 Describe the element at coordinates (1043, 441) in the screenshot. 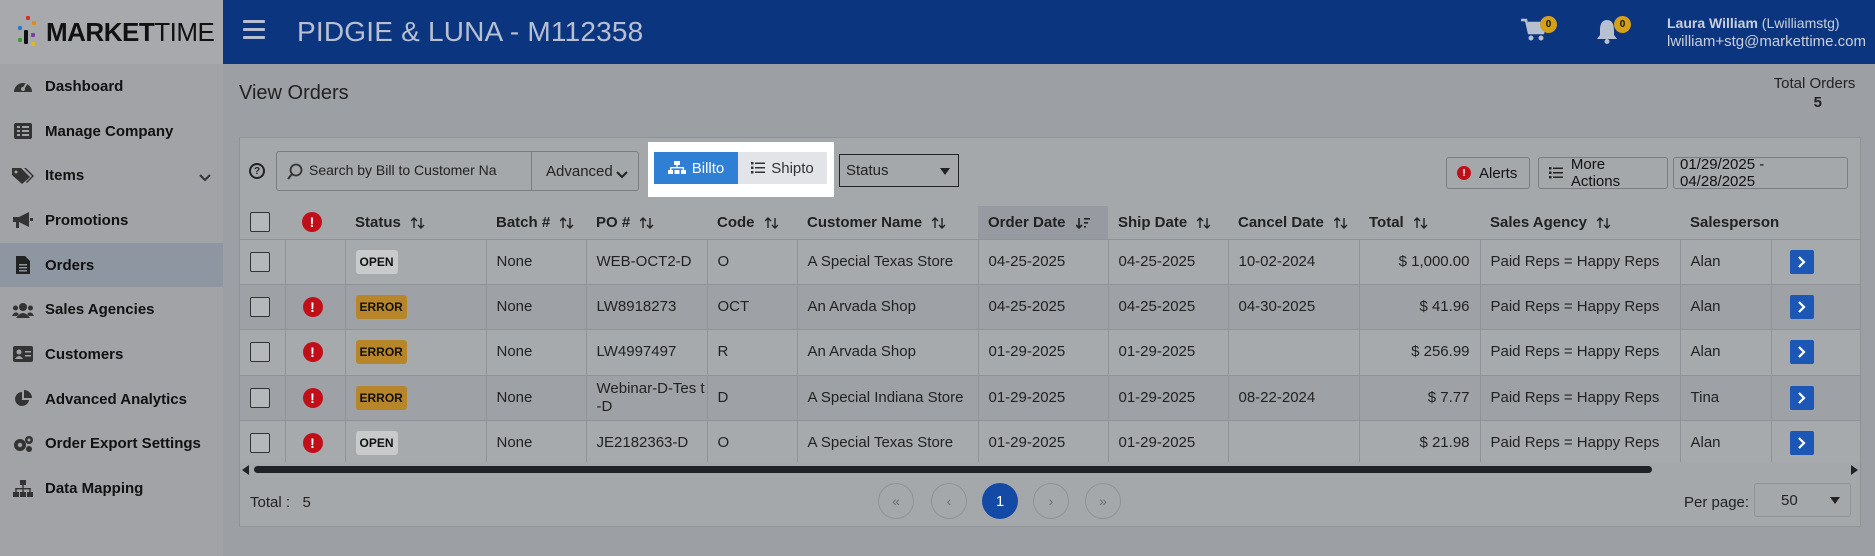

I see `row-order-date-cell: 01-29-2025` at that location.